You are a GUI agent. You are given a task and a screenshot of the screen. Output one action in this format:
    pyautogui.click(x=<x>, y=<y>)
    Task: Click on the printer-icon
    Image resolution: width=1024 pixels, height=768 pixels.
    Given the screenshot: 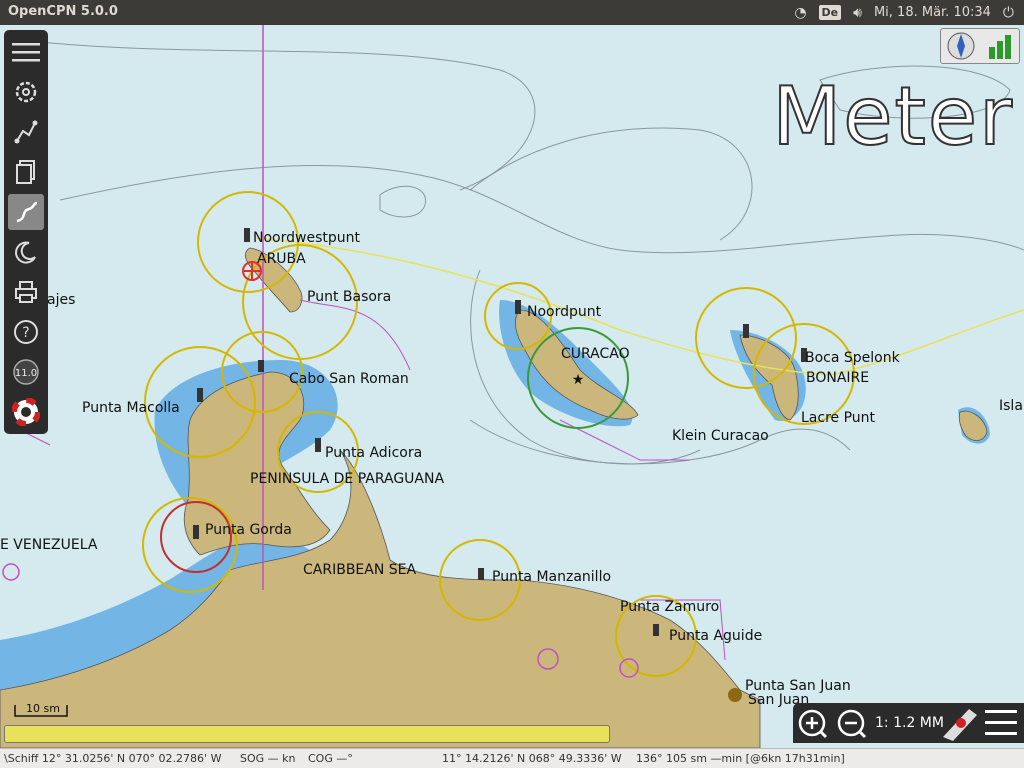 What is the action you would take?
    pyautogui.click(x=26, y=292)
    